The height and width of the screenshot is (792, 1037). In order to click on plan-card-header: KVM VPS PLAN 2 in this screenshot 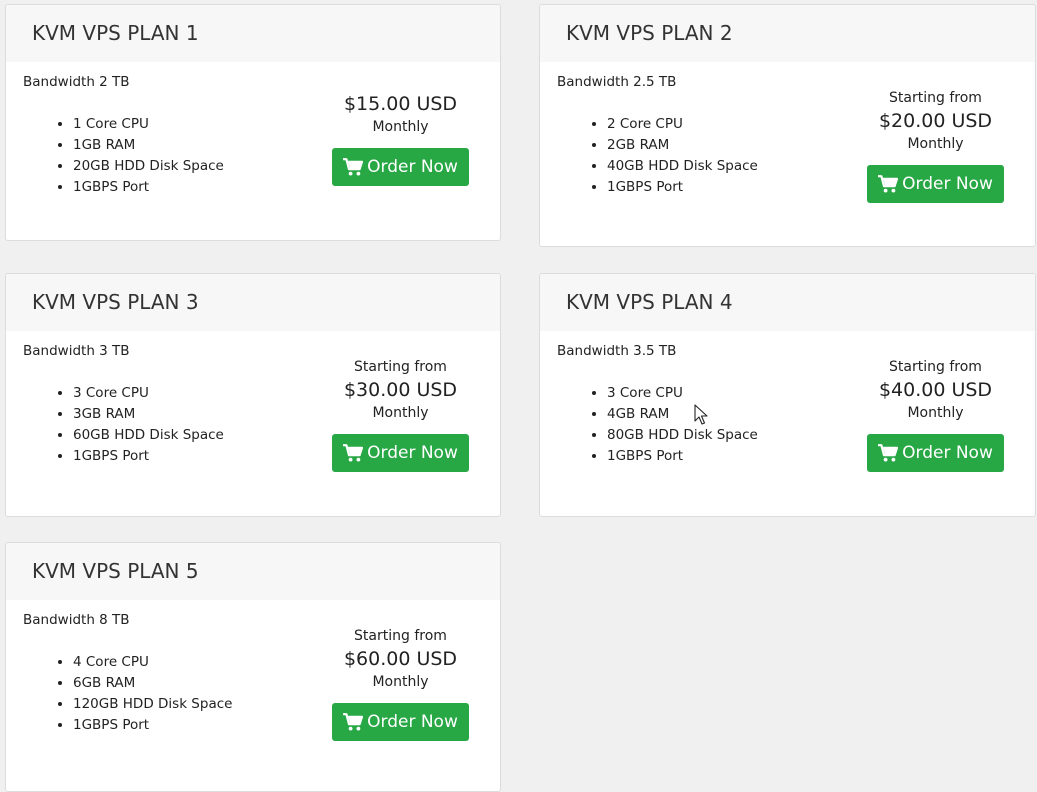, I will do `click(787, 33)`.